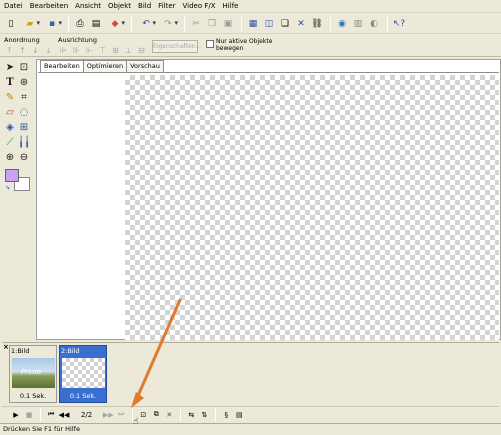 The height and width of the screenshot is (435, 501). Describe the element at coordinates (143, 415) in the screenshot. I see `add-frame-icon: ⊡` at that location.